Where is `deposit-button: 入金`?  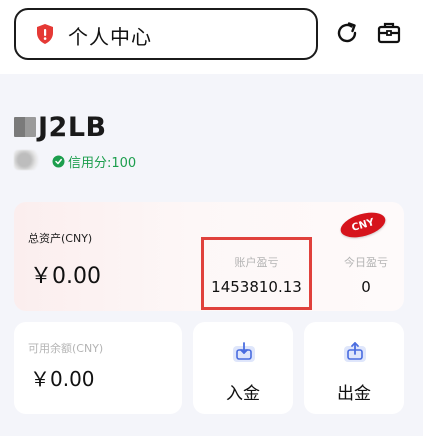 deposit-button: 入金 is located at coordinates (243, 368).